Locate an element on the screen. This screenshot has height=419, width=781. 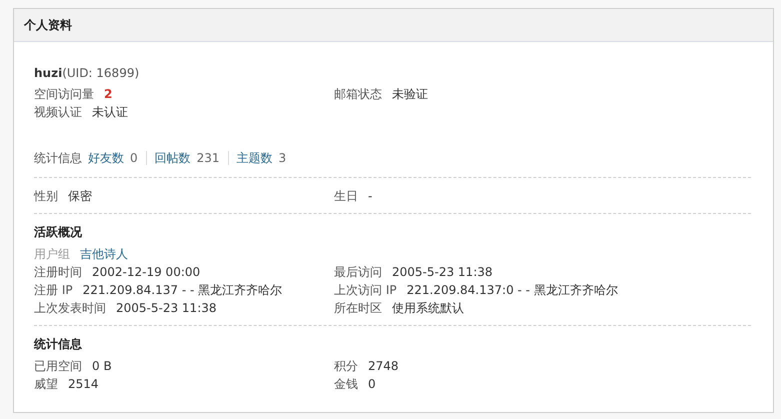
field-label: 用户组 is located at coordinates (52, 254).